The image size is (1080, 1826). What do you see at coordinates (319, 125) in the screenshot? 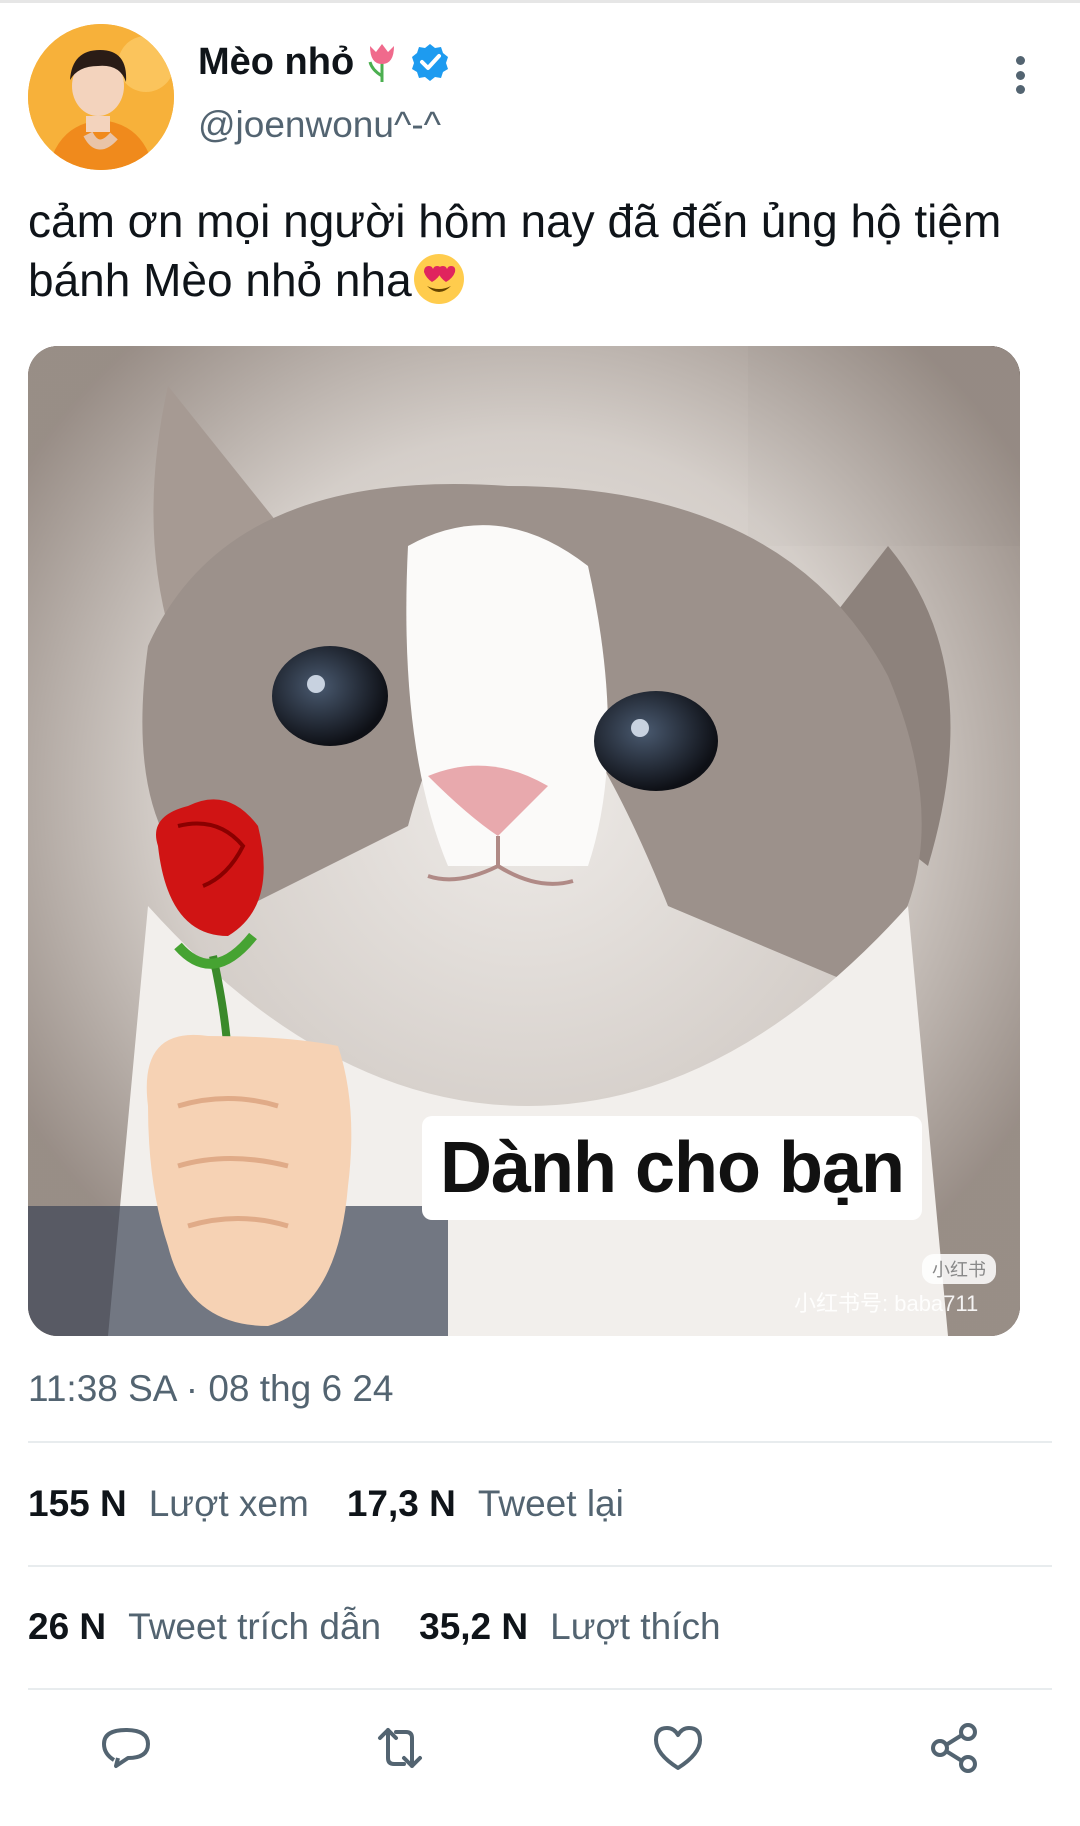
I see `author-handle: @joenwonu^-^` at bounding box center [319, 125].